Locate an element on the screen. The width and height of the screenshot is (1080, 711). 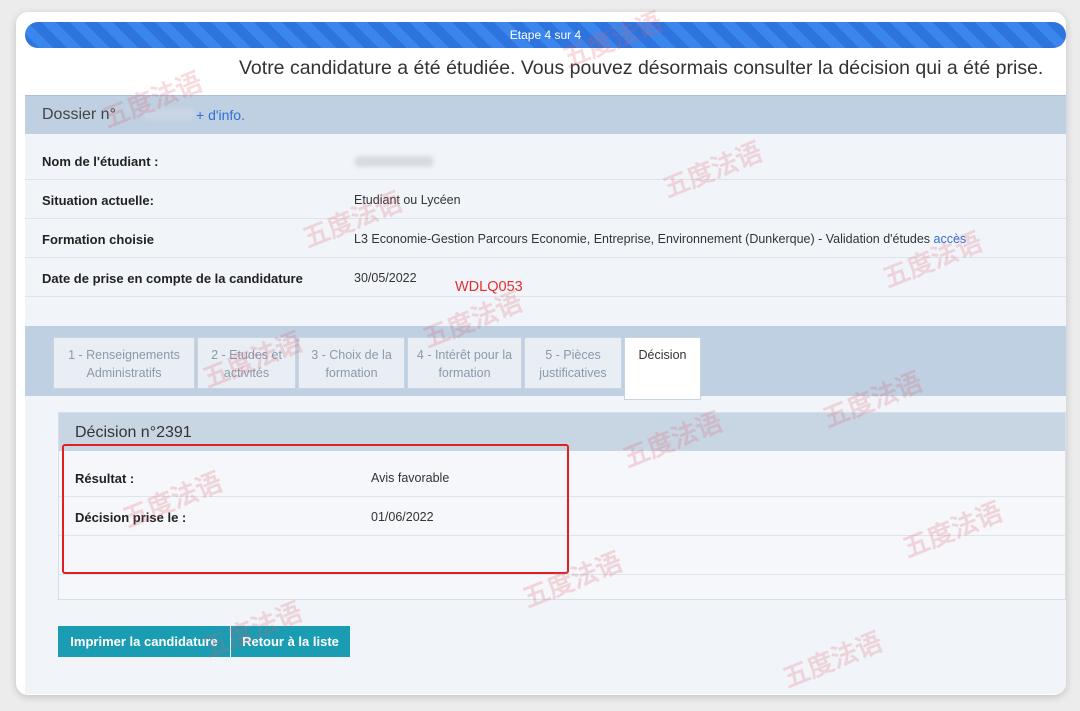
progress-bar: Etape 4 sur 4 is located at coordinates (545, 35).